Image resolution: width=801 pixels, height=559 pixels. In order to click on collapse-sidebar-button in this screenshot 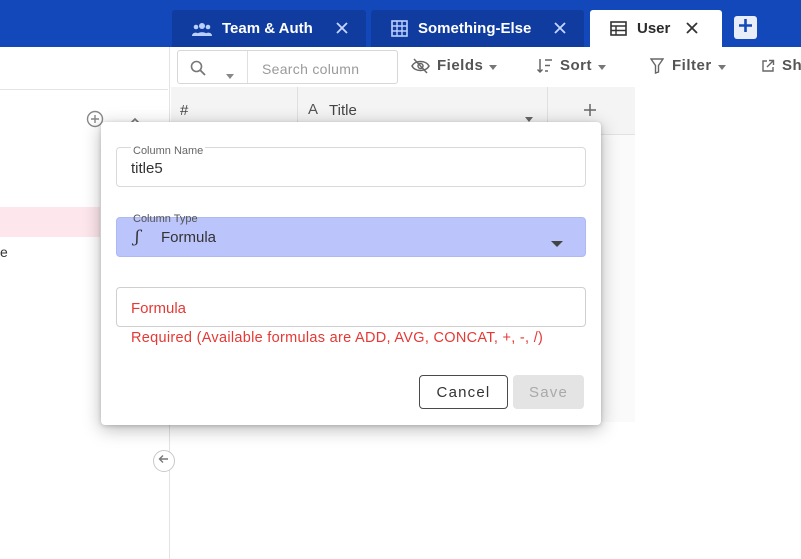, I will do `click(164, 461)`.